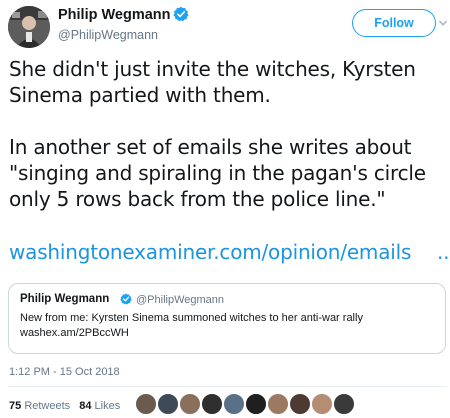 The height and width of the screenshot is (418, 450). I want to click on verified-badge-icon, so click(181, 14).